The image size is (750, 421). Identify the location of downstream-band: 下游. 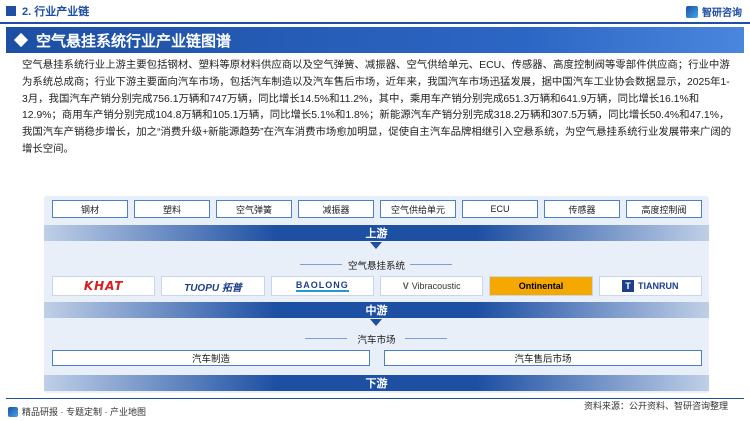
(376, 383).